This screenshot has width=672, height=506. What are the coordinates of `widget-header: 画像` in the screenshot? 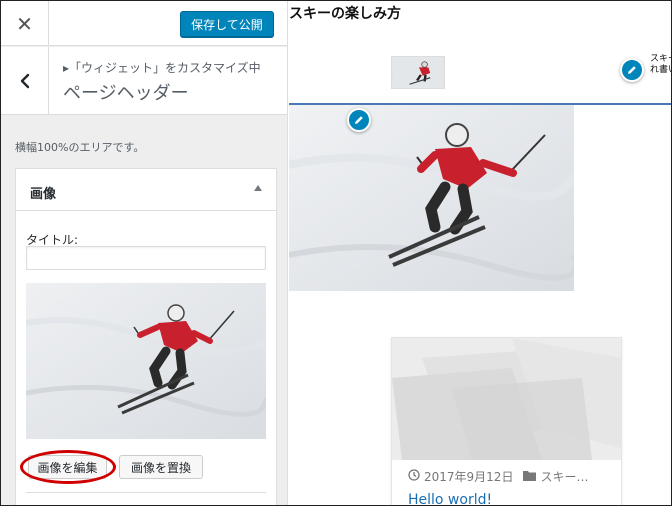 It's located at (146, 190).